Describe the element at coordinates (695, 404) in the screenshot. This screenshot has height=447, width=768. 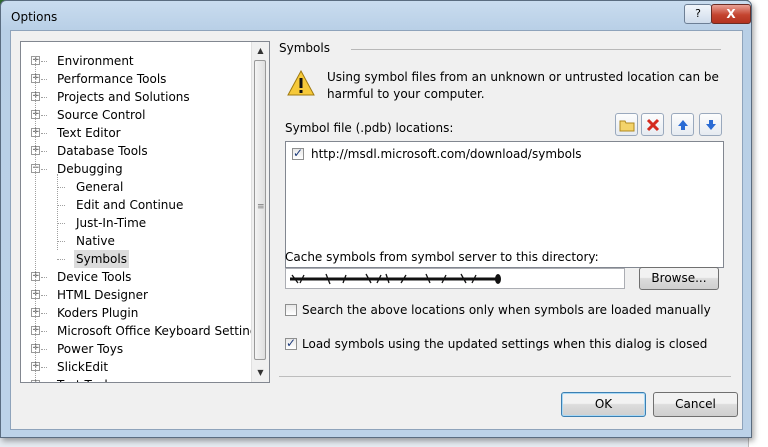
I see `cancel-button: Cancel` at that location.